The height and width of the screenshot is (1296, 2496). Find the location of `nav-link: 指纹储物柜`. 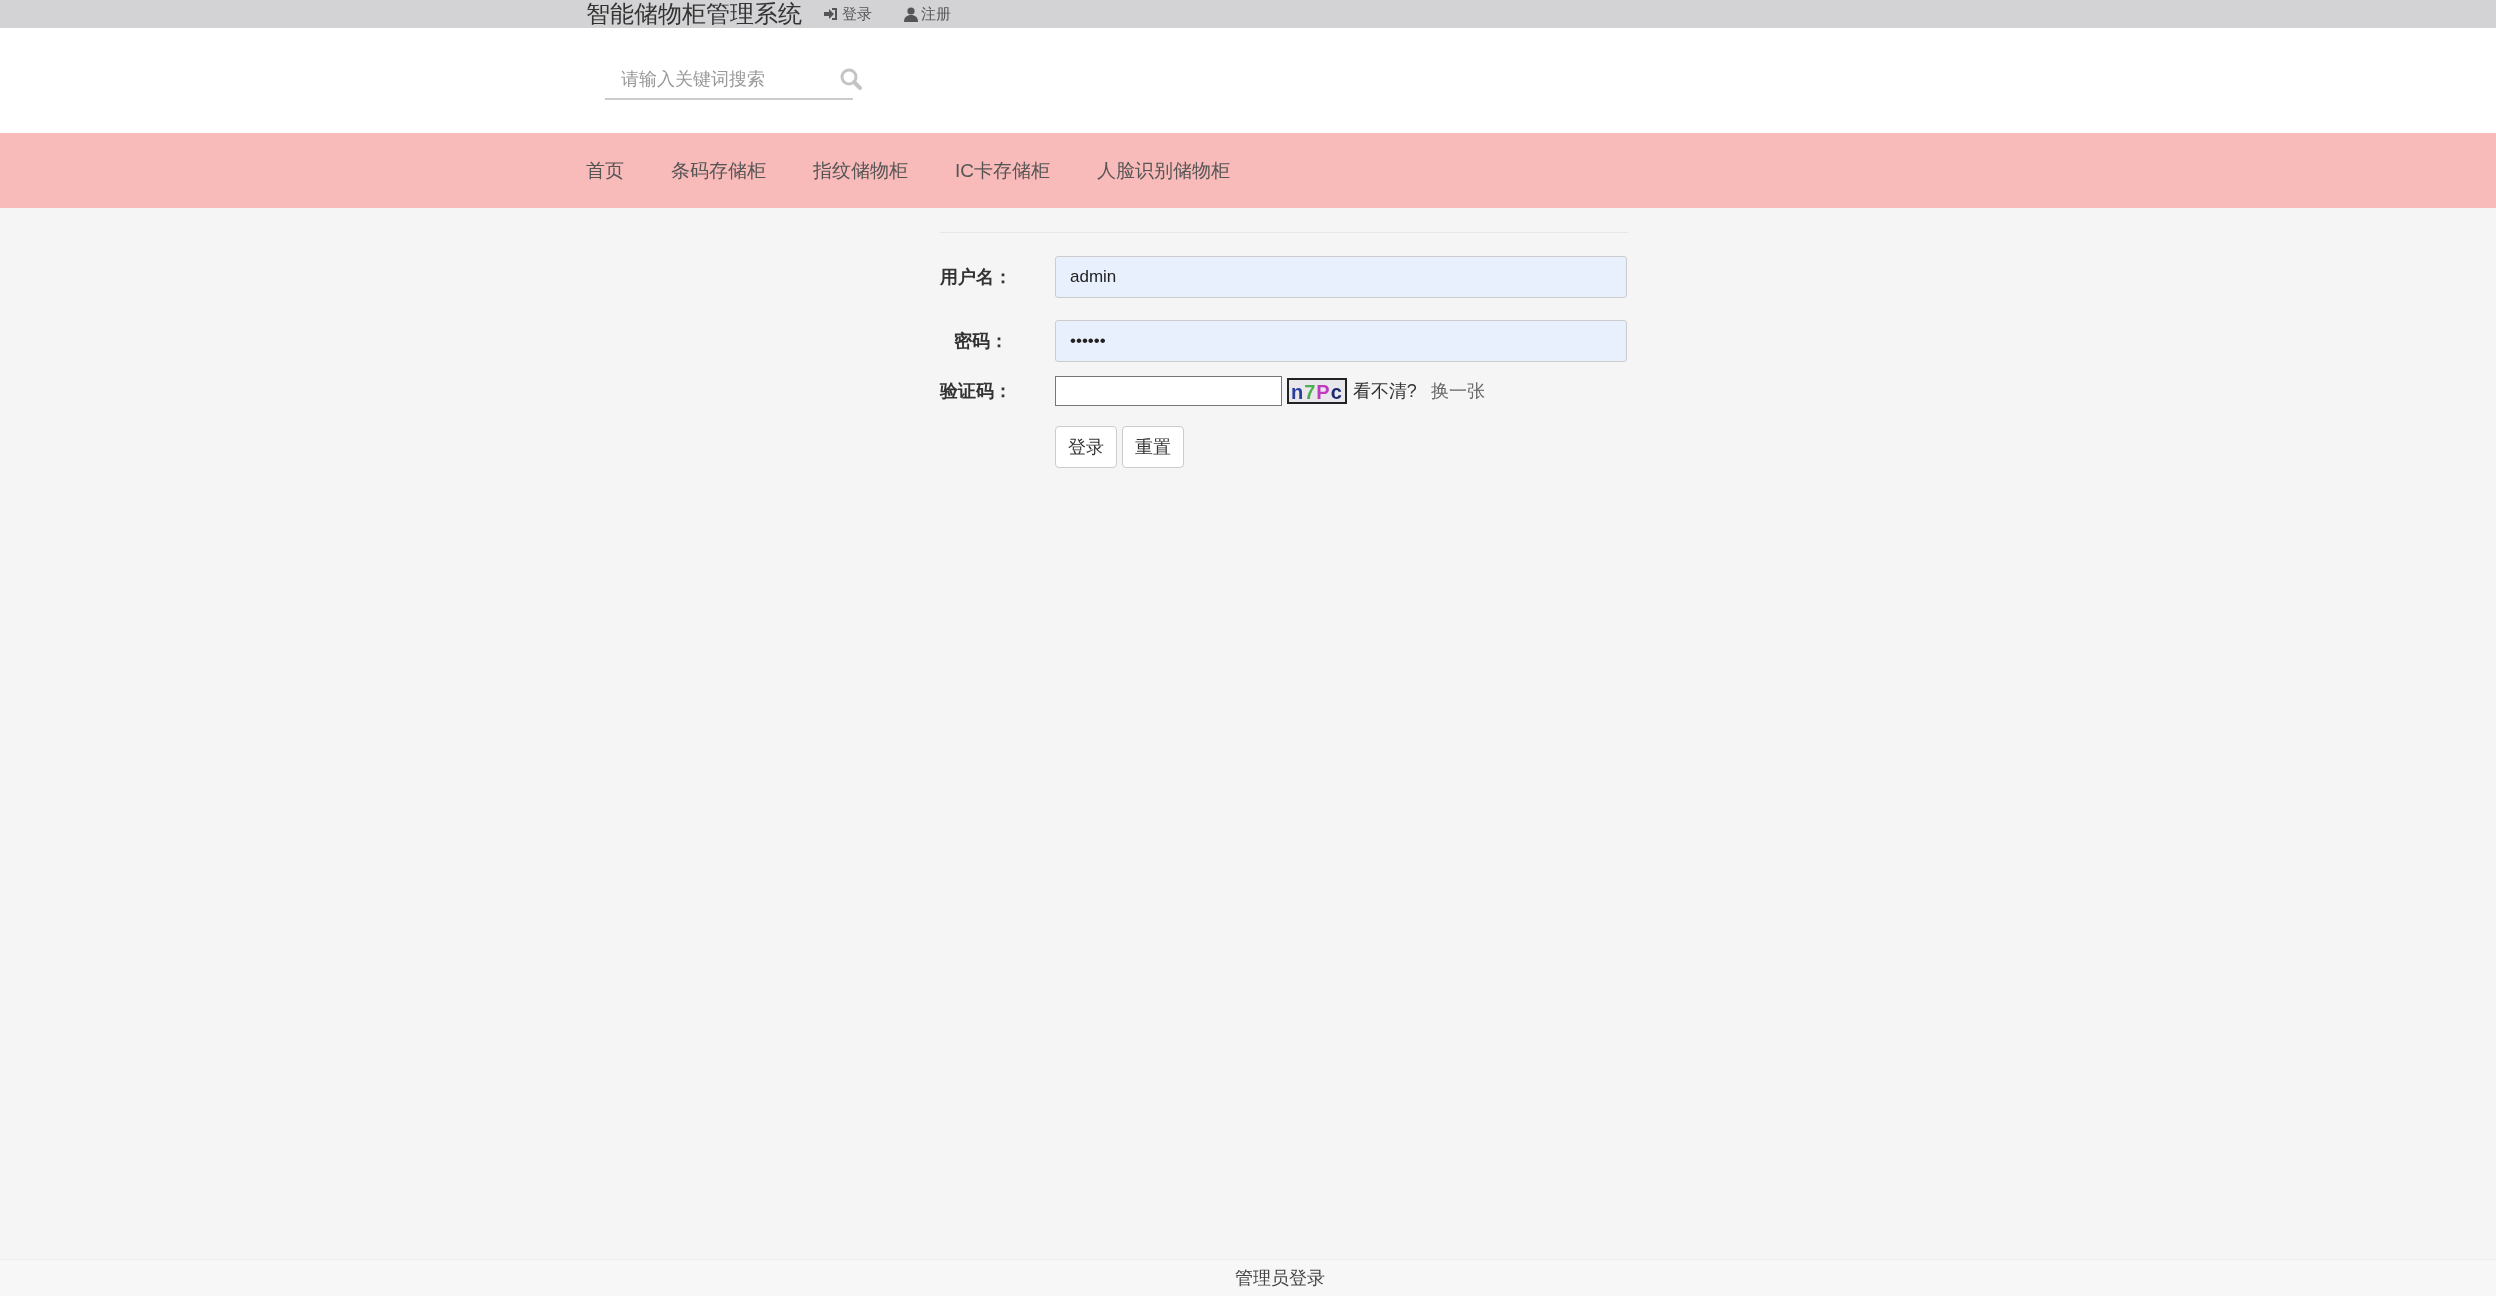

nav-link: 指纹储物柜 is located at coordinates (860, 170).